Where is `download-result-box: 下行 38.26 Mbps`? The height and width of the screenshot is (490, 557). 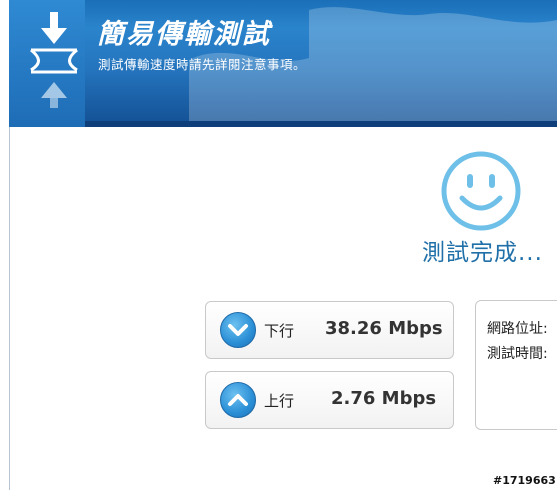 download-result-box: 下行 38.26 Mbps is located at coordinates (329, 330).